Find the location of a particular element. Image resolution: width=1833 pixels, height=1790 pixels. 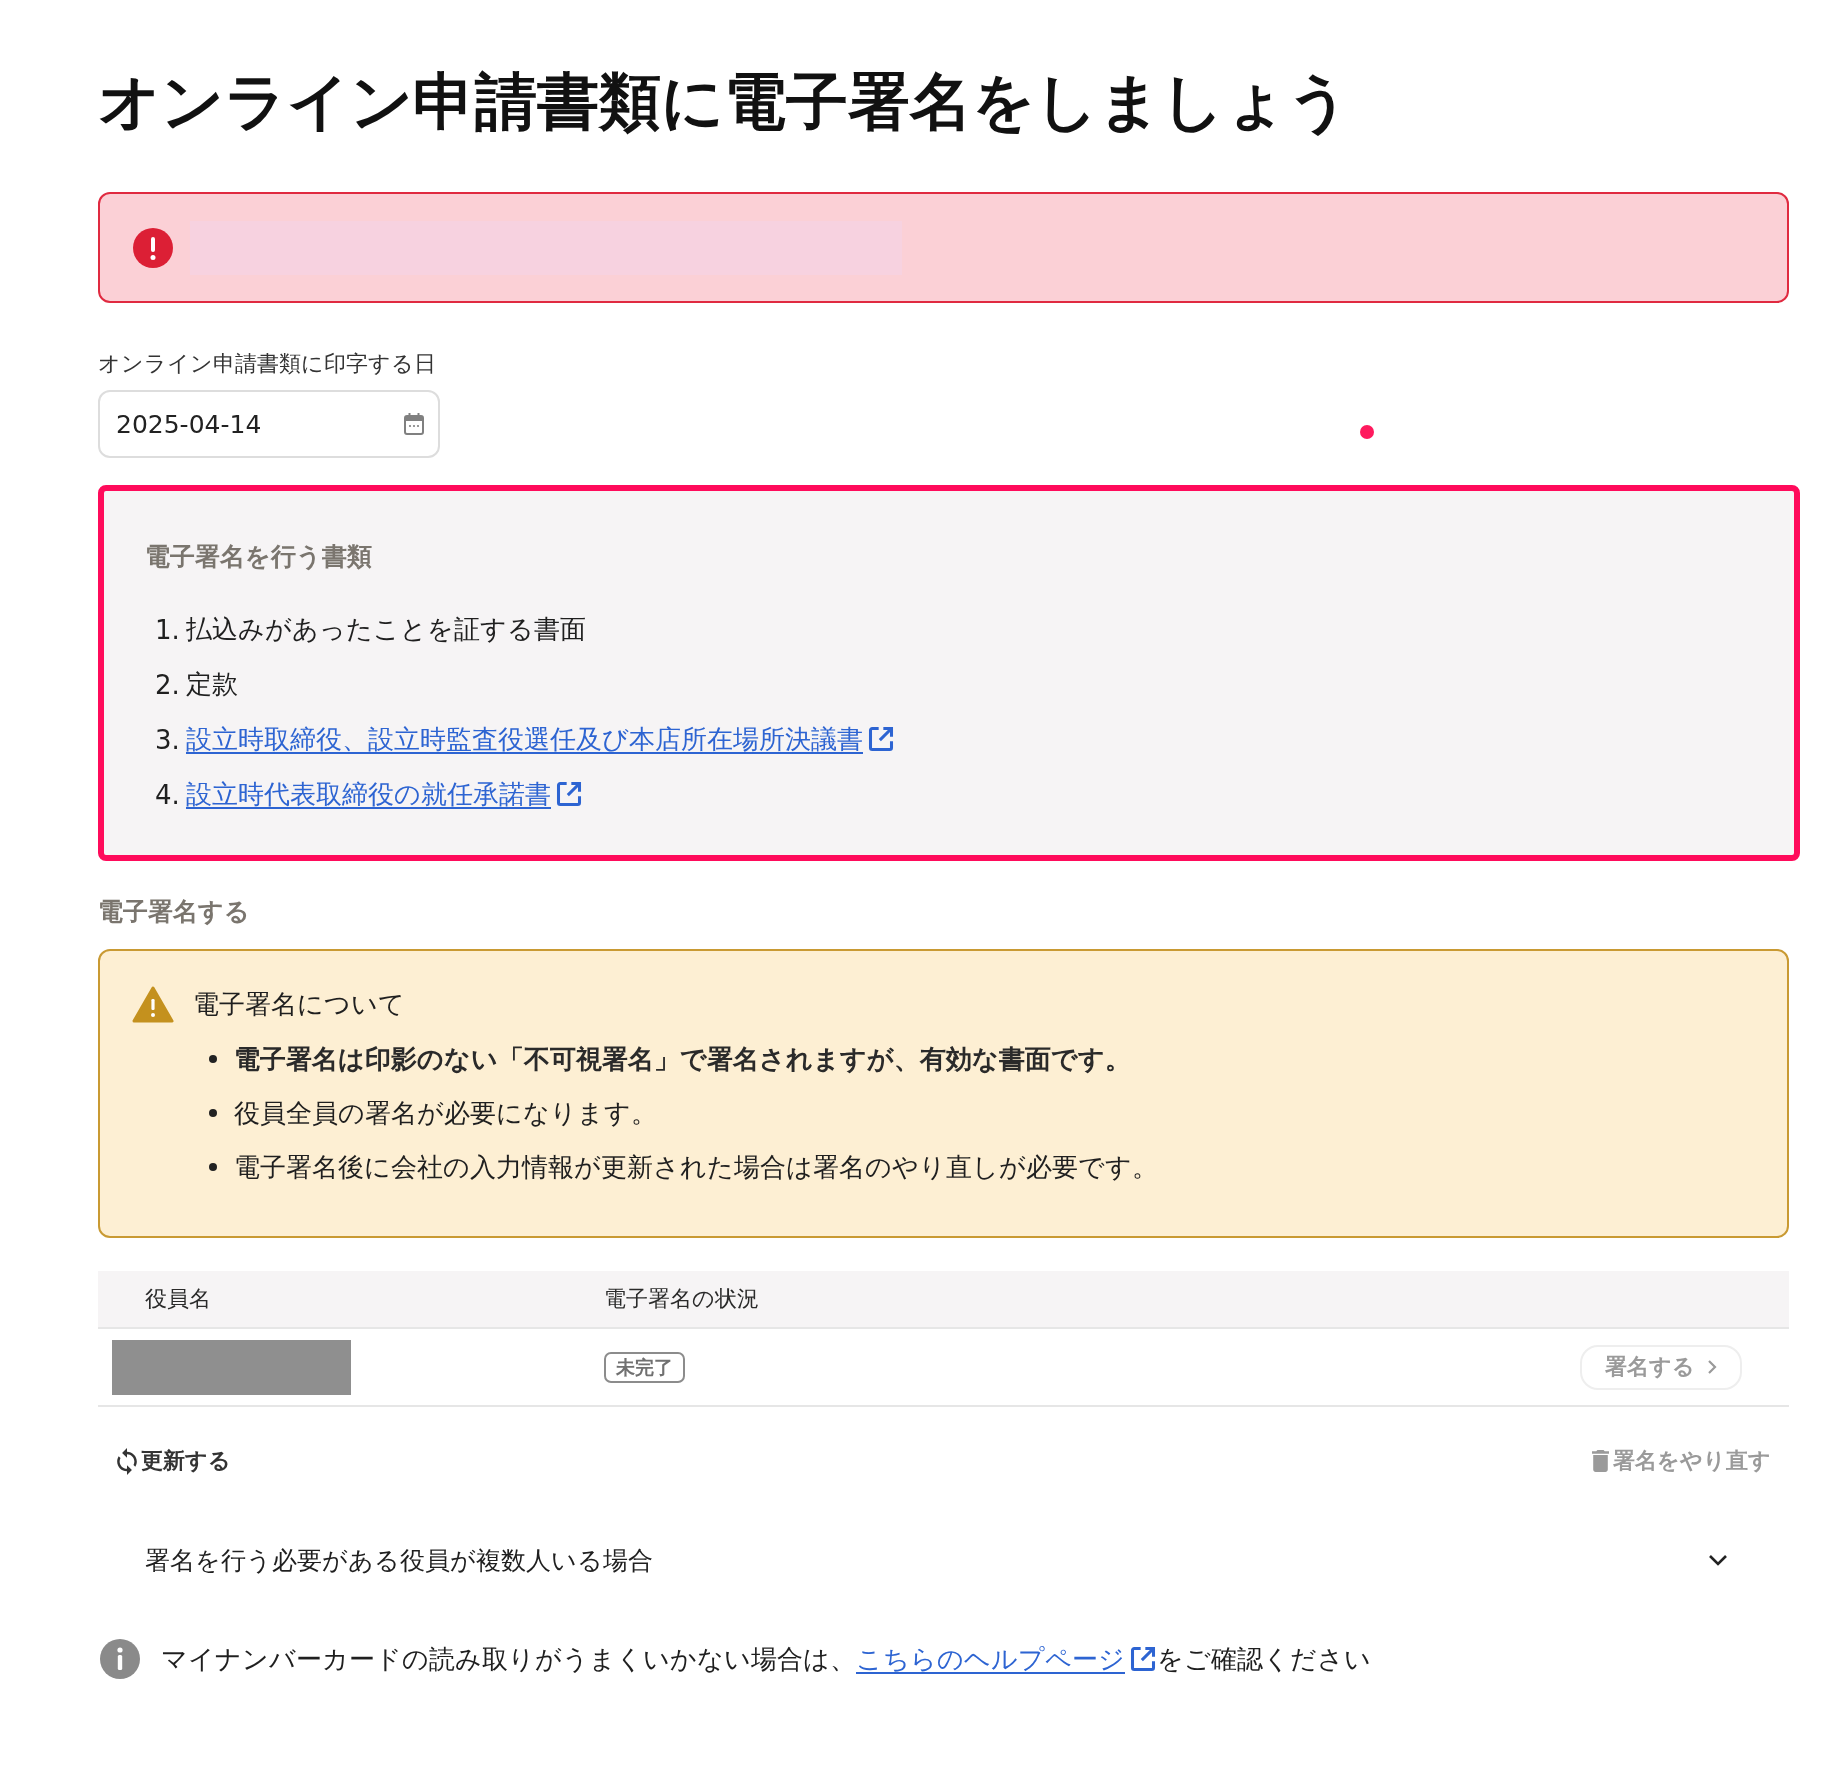

field-label: オンライン申請書類に印字する日 is located at coordinates (267, 364).